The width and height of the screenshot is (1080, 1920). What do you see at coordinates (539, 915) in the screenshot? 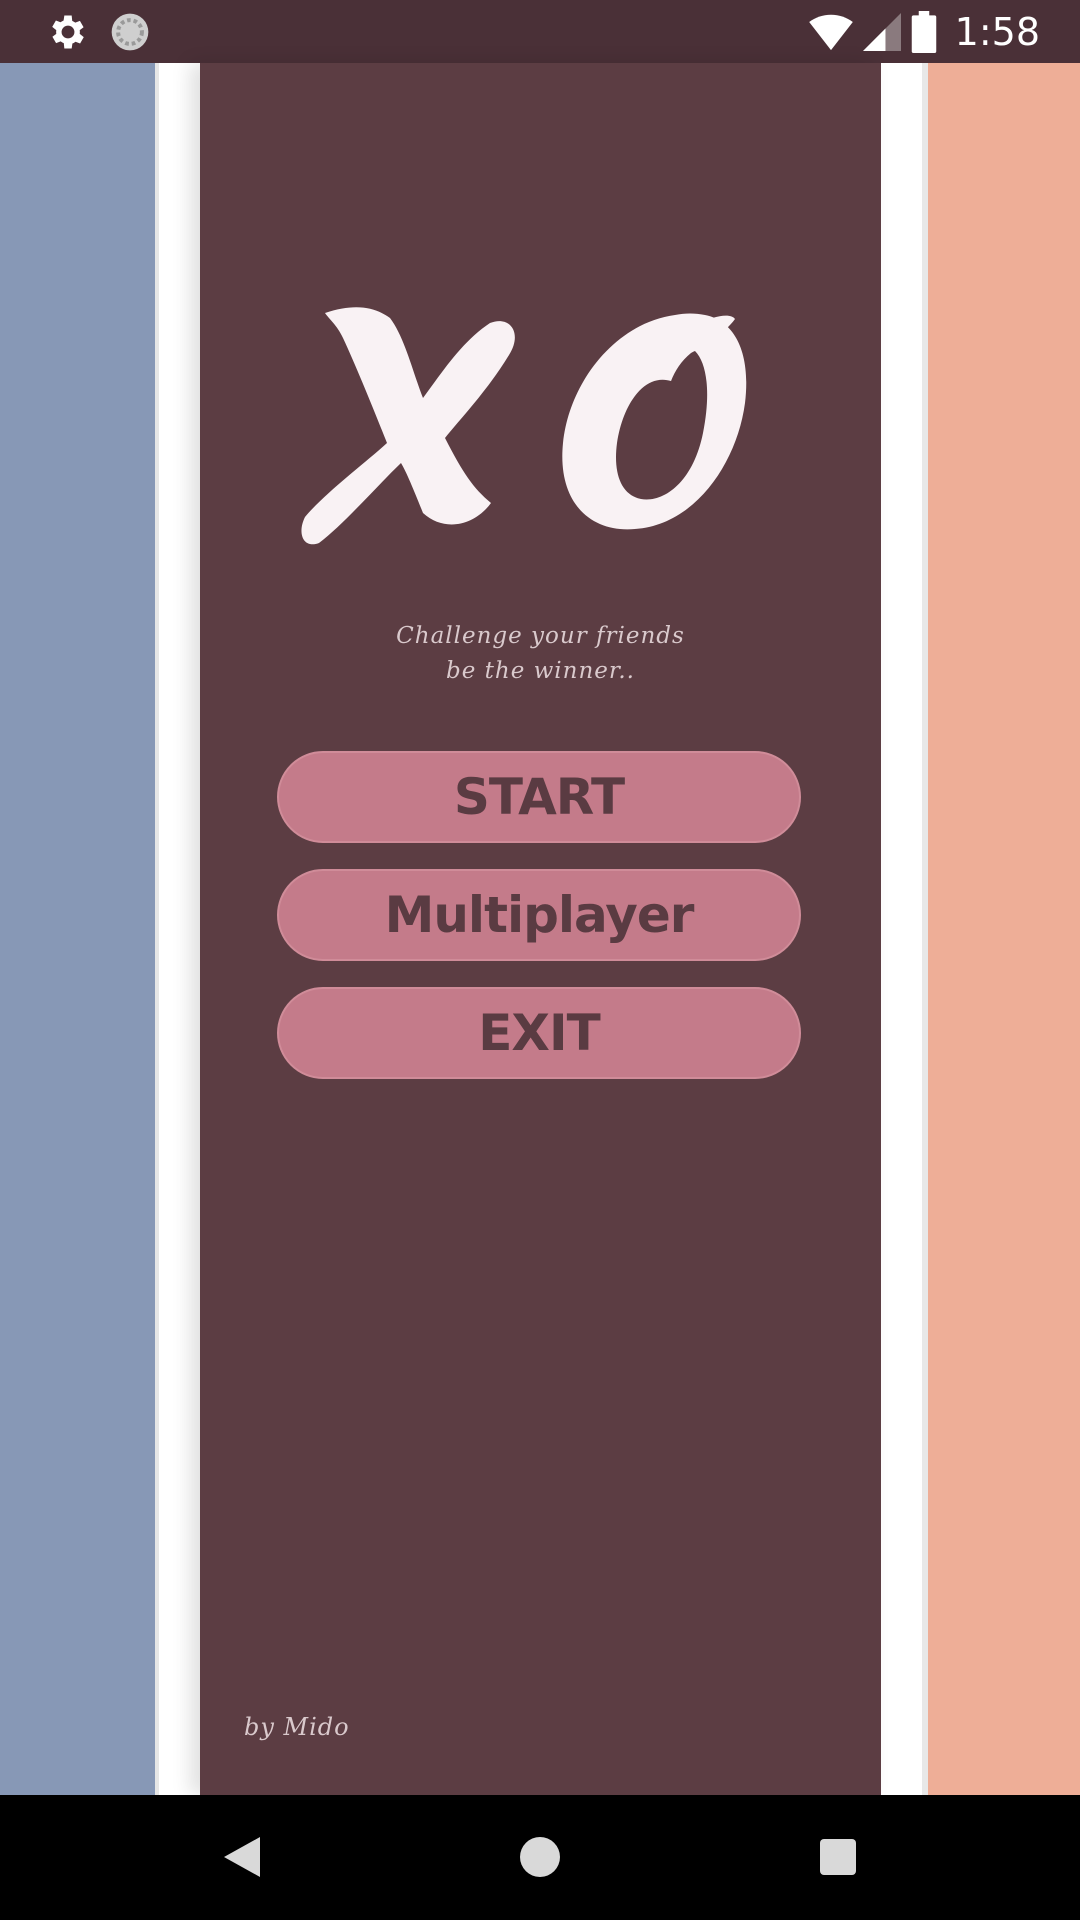
I see `multiplayer-button: Multiplayer` at bounding box center [539, 915].